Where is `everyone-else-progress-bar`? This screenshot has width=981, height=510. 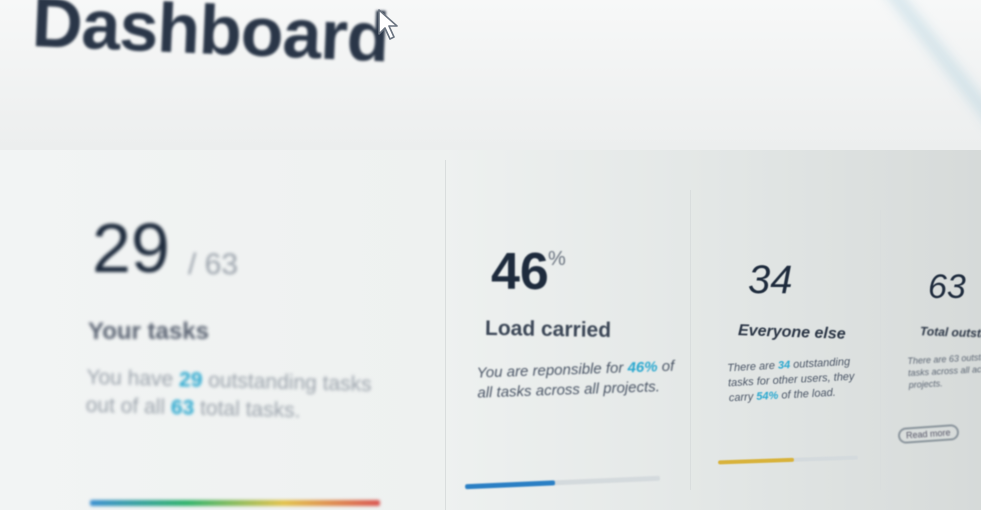
everyone-else-progress-bar is located at coordinates (788, 460).